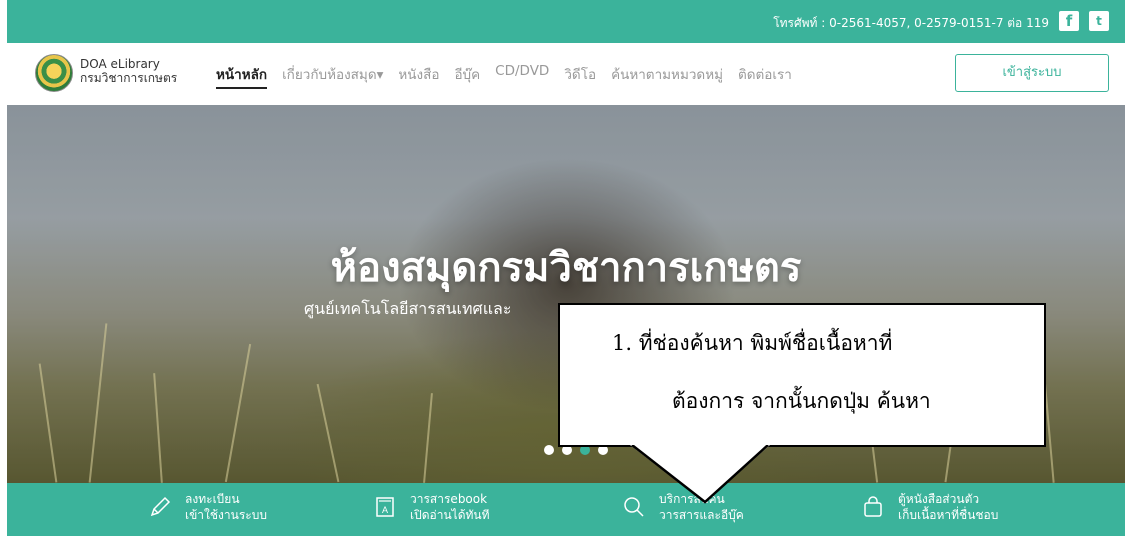 The image size is (1130, 536). I want to click on callout-line-2: ต้องการ จากนั้นกดปุ่ม ค้นหา, so click(801, 401).